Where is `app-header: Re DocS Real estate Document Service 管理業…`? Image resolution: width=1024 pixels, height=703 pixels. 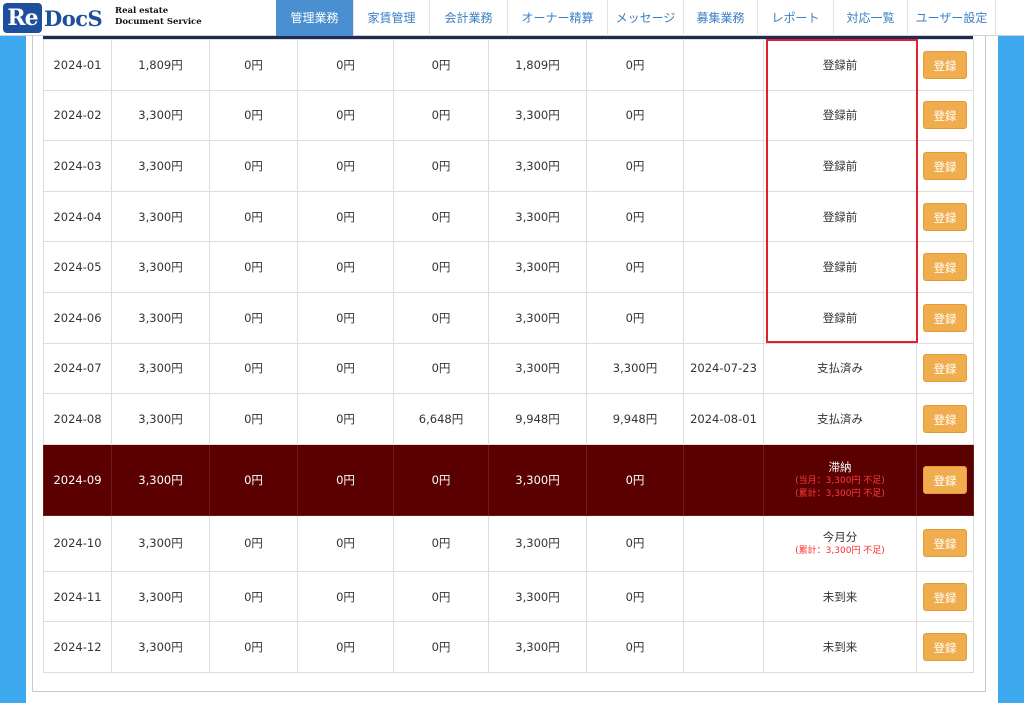
app-header: Re DocS Real estate Document Service 管理業… is located at coordinates (512, 18).